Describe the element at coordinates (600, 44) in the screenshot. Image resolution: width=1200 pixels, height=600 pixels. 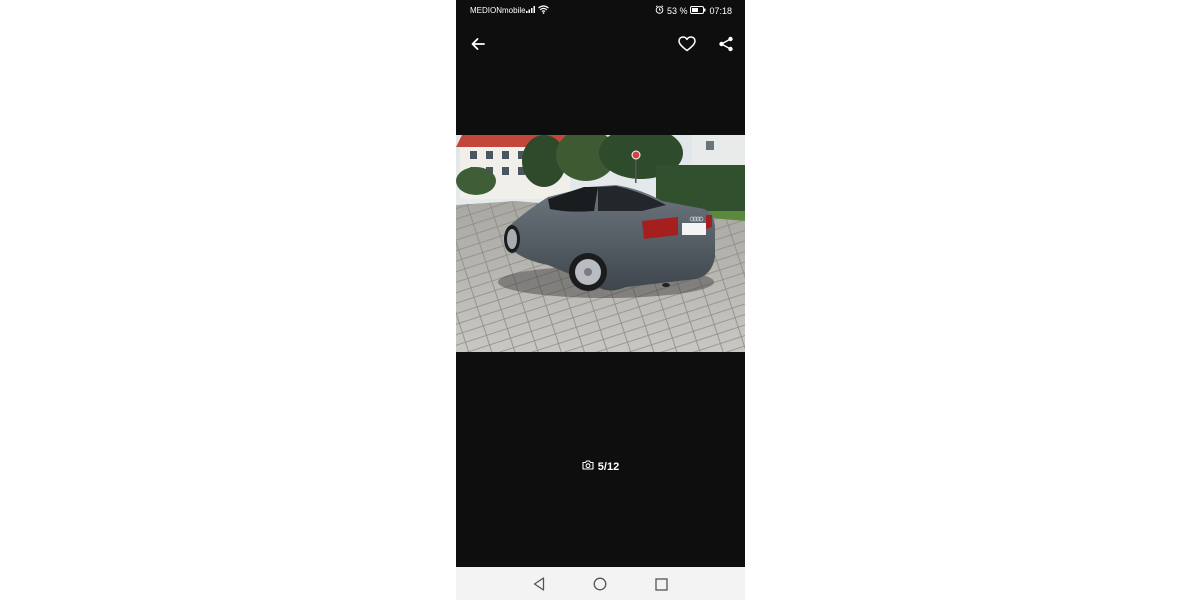
I see `app-bar` at that location.